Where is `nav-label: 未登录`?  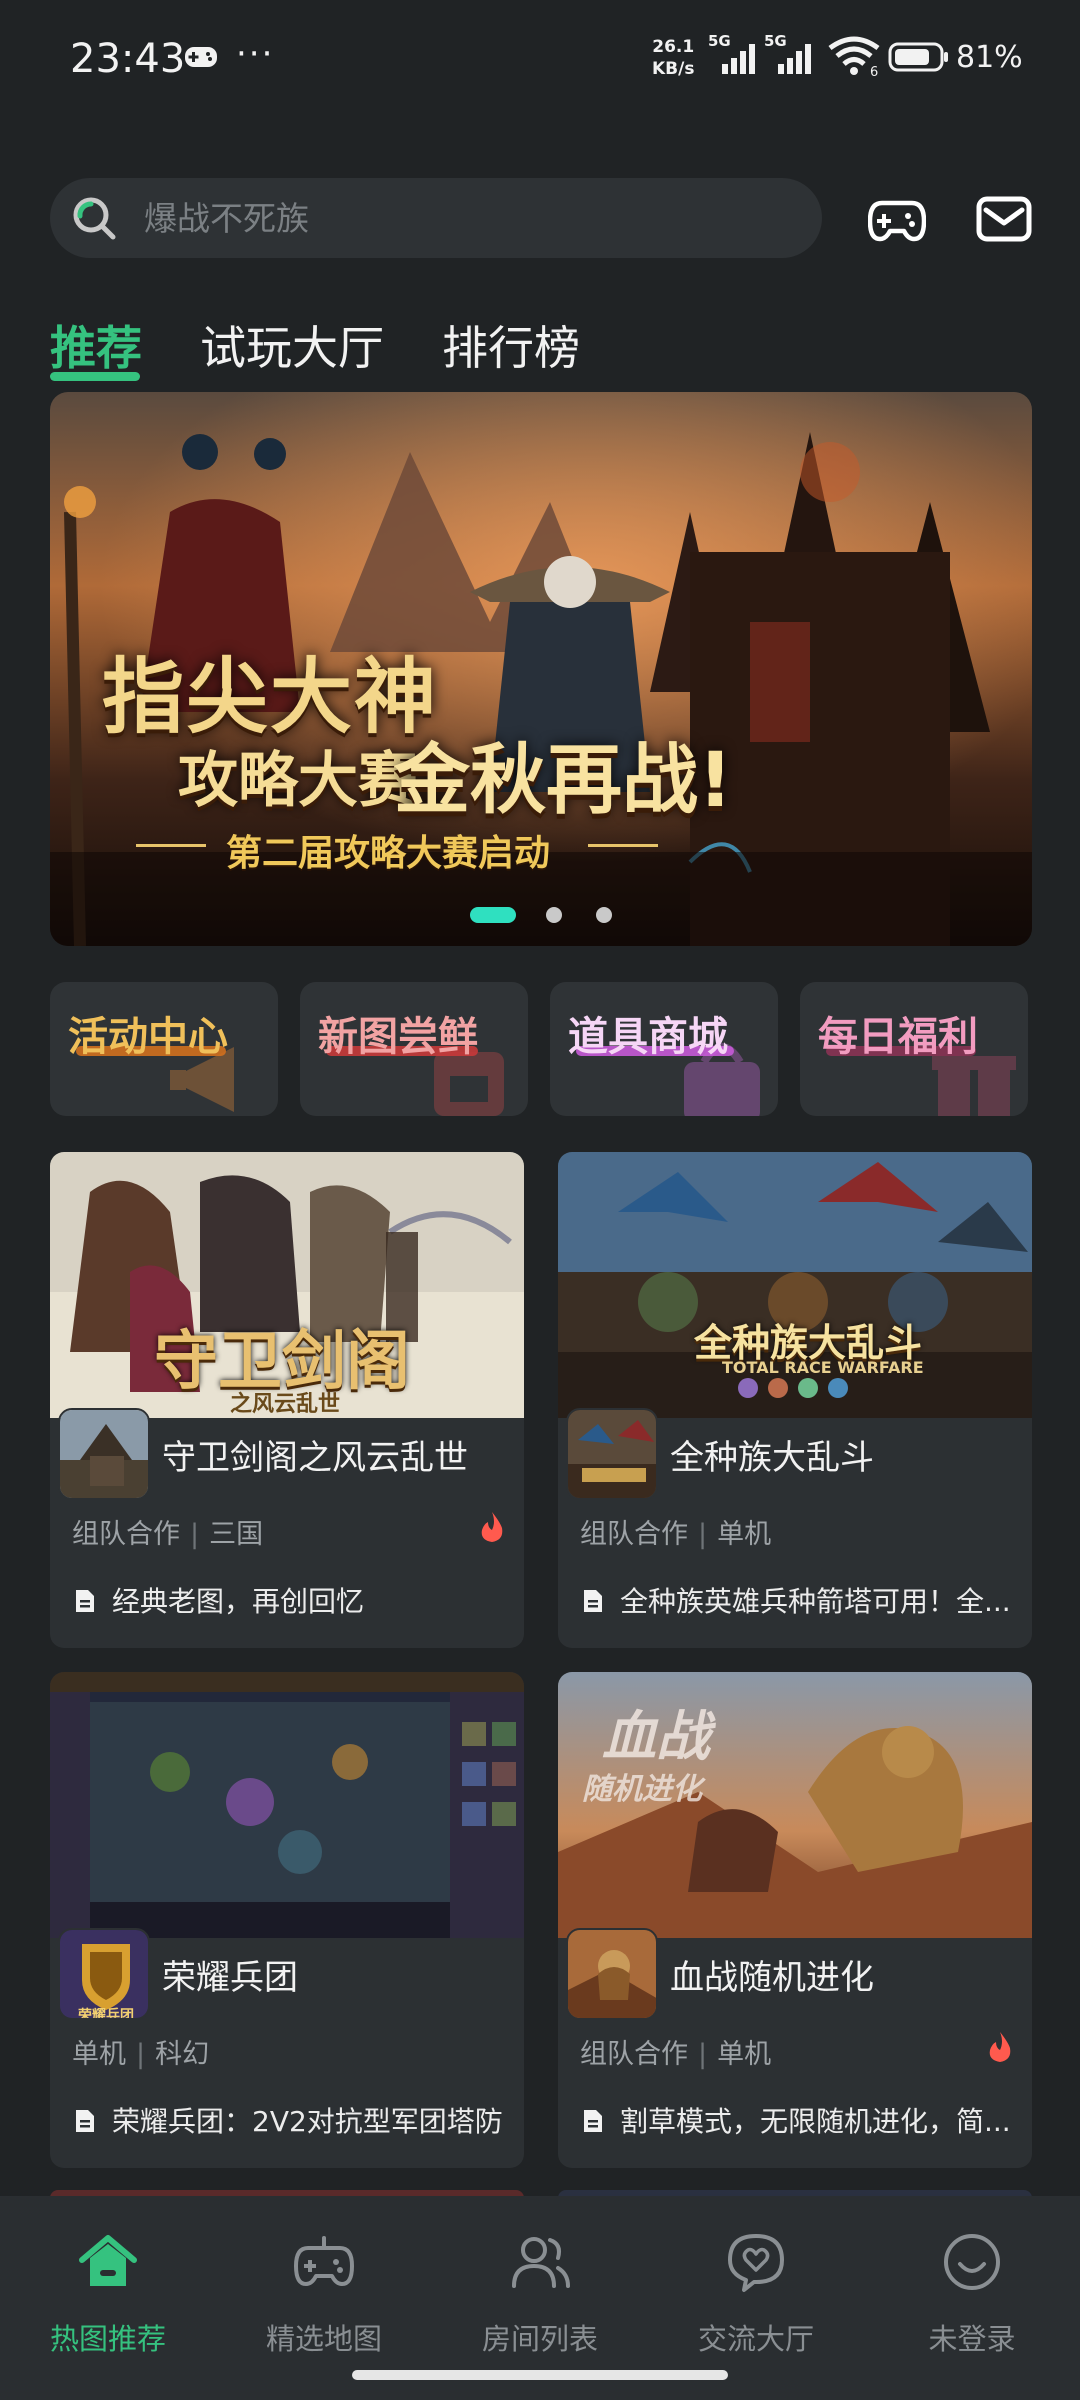
nav-label: 未登录 is located at coordinates (972, 2339).